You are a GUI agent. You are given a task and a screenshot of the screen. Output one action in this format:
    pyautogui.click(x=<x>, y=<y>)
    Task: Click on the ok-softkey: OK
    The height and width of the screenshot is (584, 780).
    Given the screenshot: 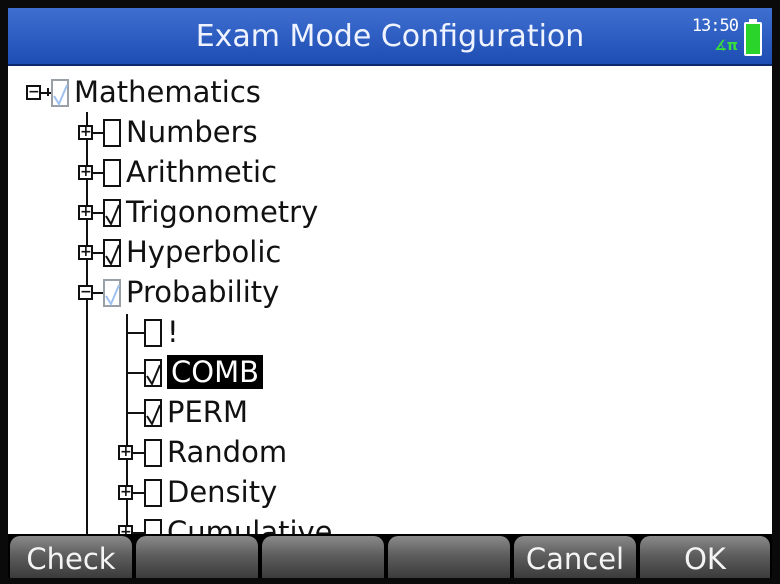 What is the action you would take?
    pyautogui.click(x=705, y=557)
    